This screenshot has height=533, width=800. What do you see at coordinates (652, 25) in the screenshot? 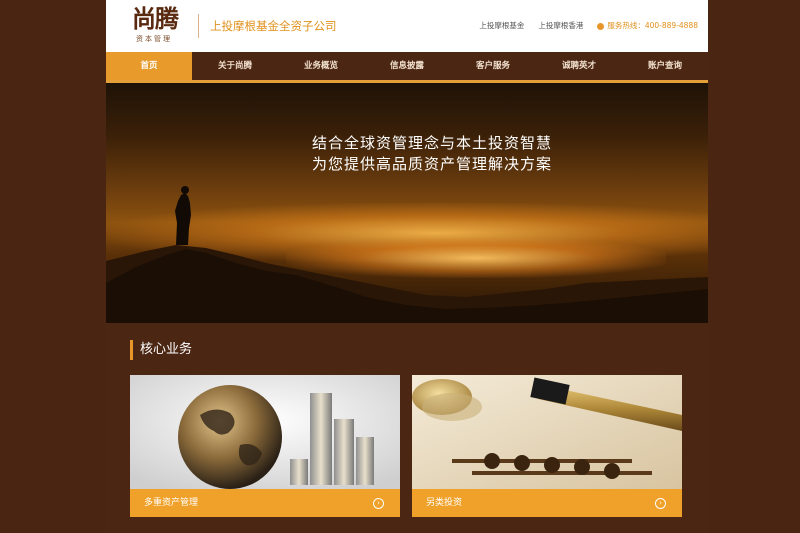
I see `hotline-text: 服务热线：400-889-4888` at bounding box center [652, 25].